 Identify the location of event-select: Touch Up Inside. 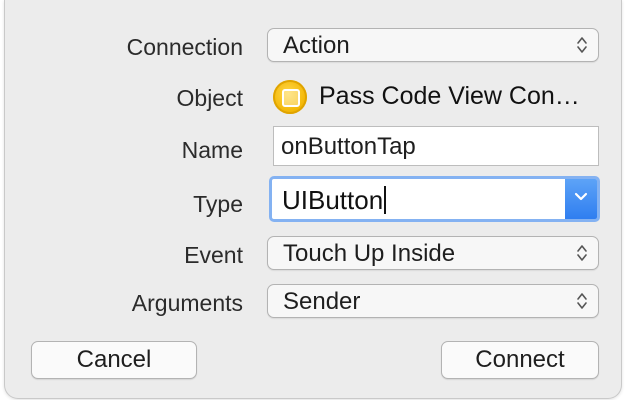
(433, 253).